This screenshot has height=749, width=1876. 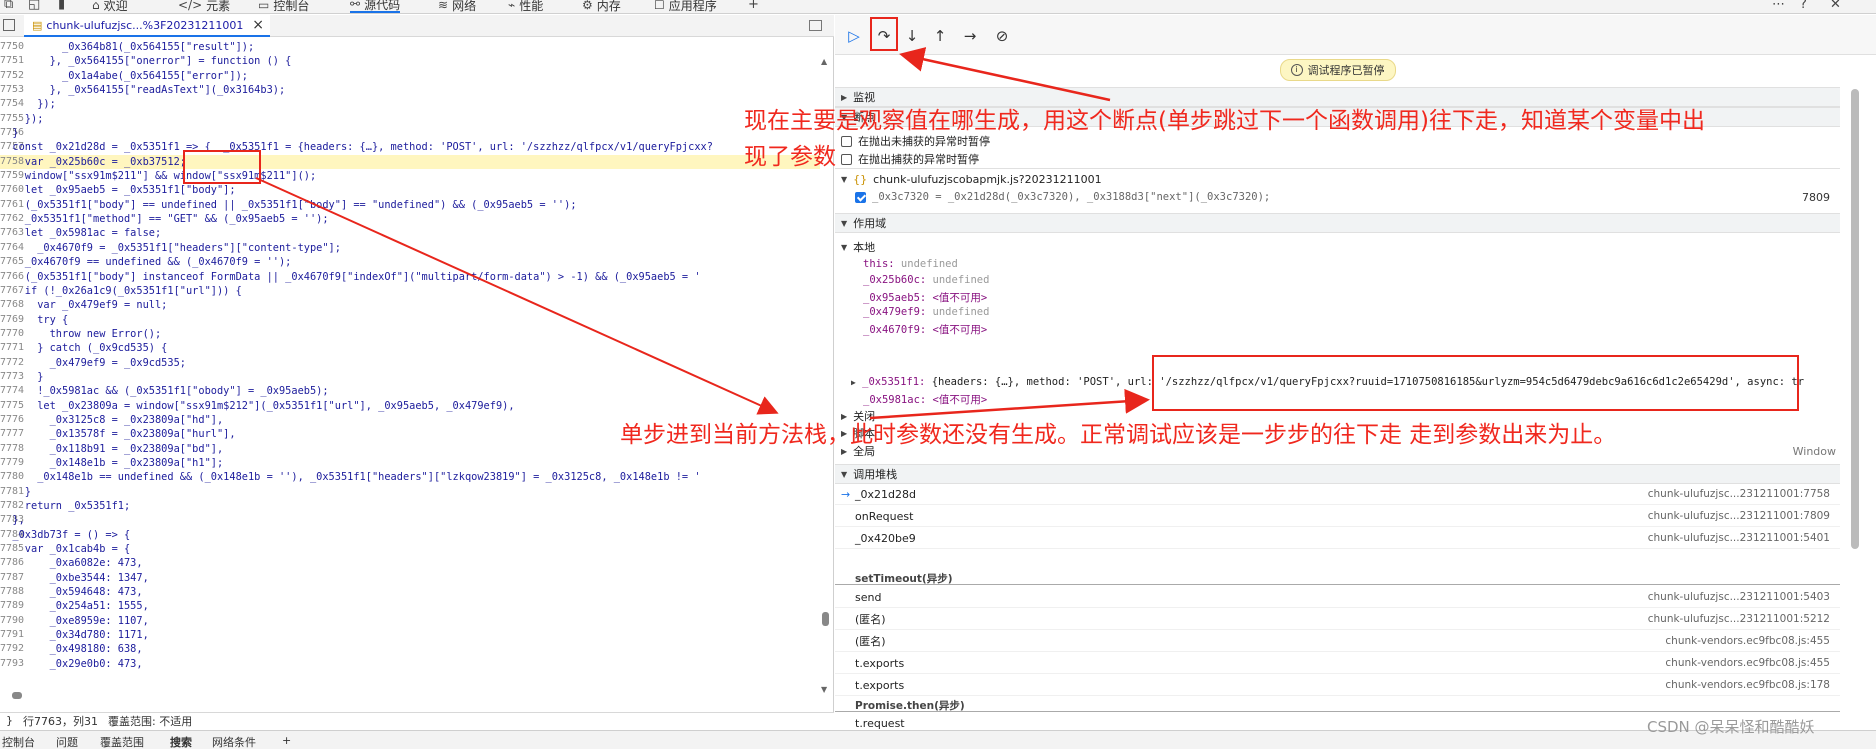 I want to click on code-line: 7793 _0x29e0b0: 473,, so click(x=410, y=664).